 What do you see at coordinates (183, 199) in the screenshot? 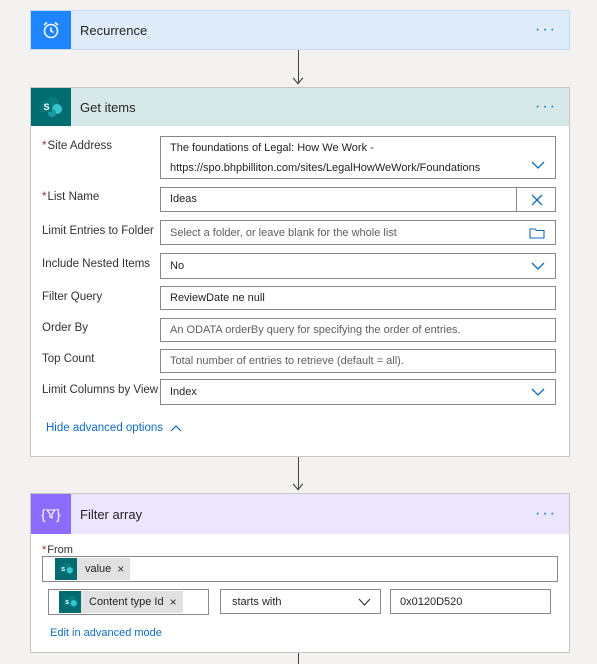
I see `list-name-value: Ideas` at bounding box center [183, 199].